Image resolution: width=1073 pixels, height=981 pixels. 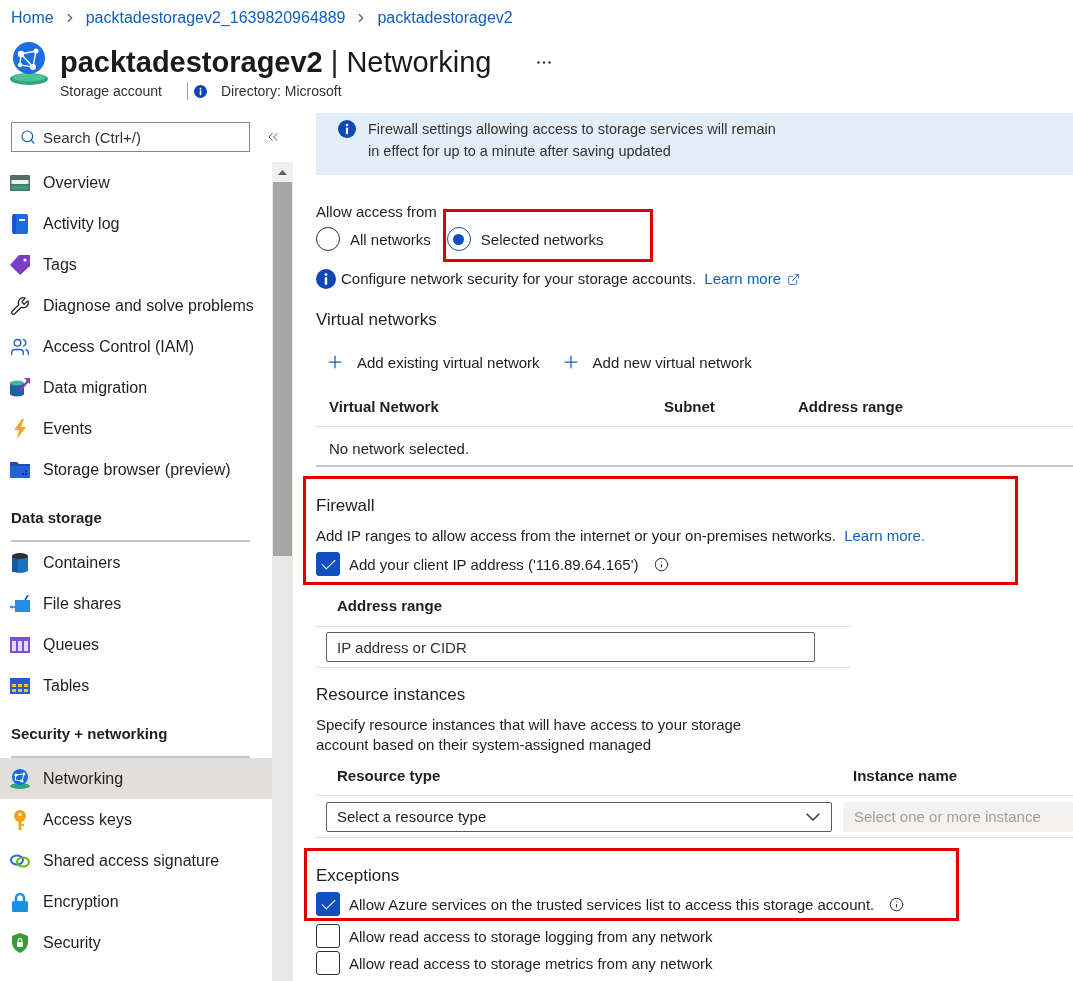 What do you see at coordinates (432, 362) in the screenshot?
I see `add-button: Add existing virtual network` at bounding box center [432, 362].